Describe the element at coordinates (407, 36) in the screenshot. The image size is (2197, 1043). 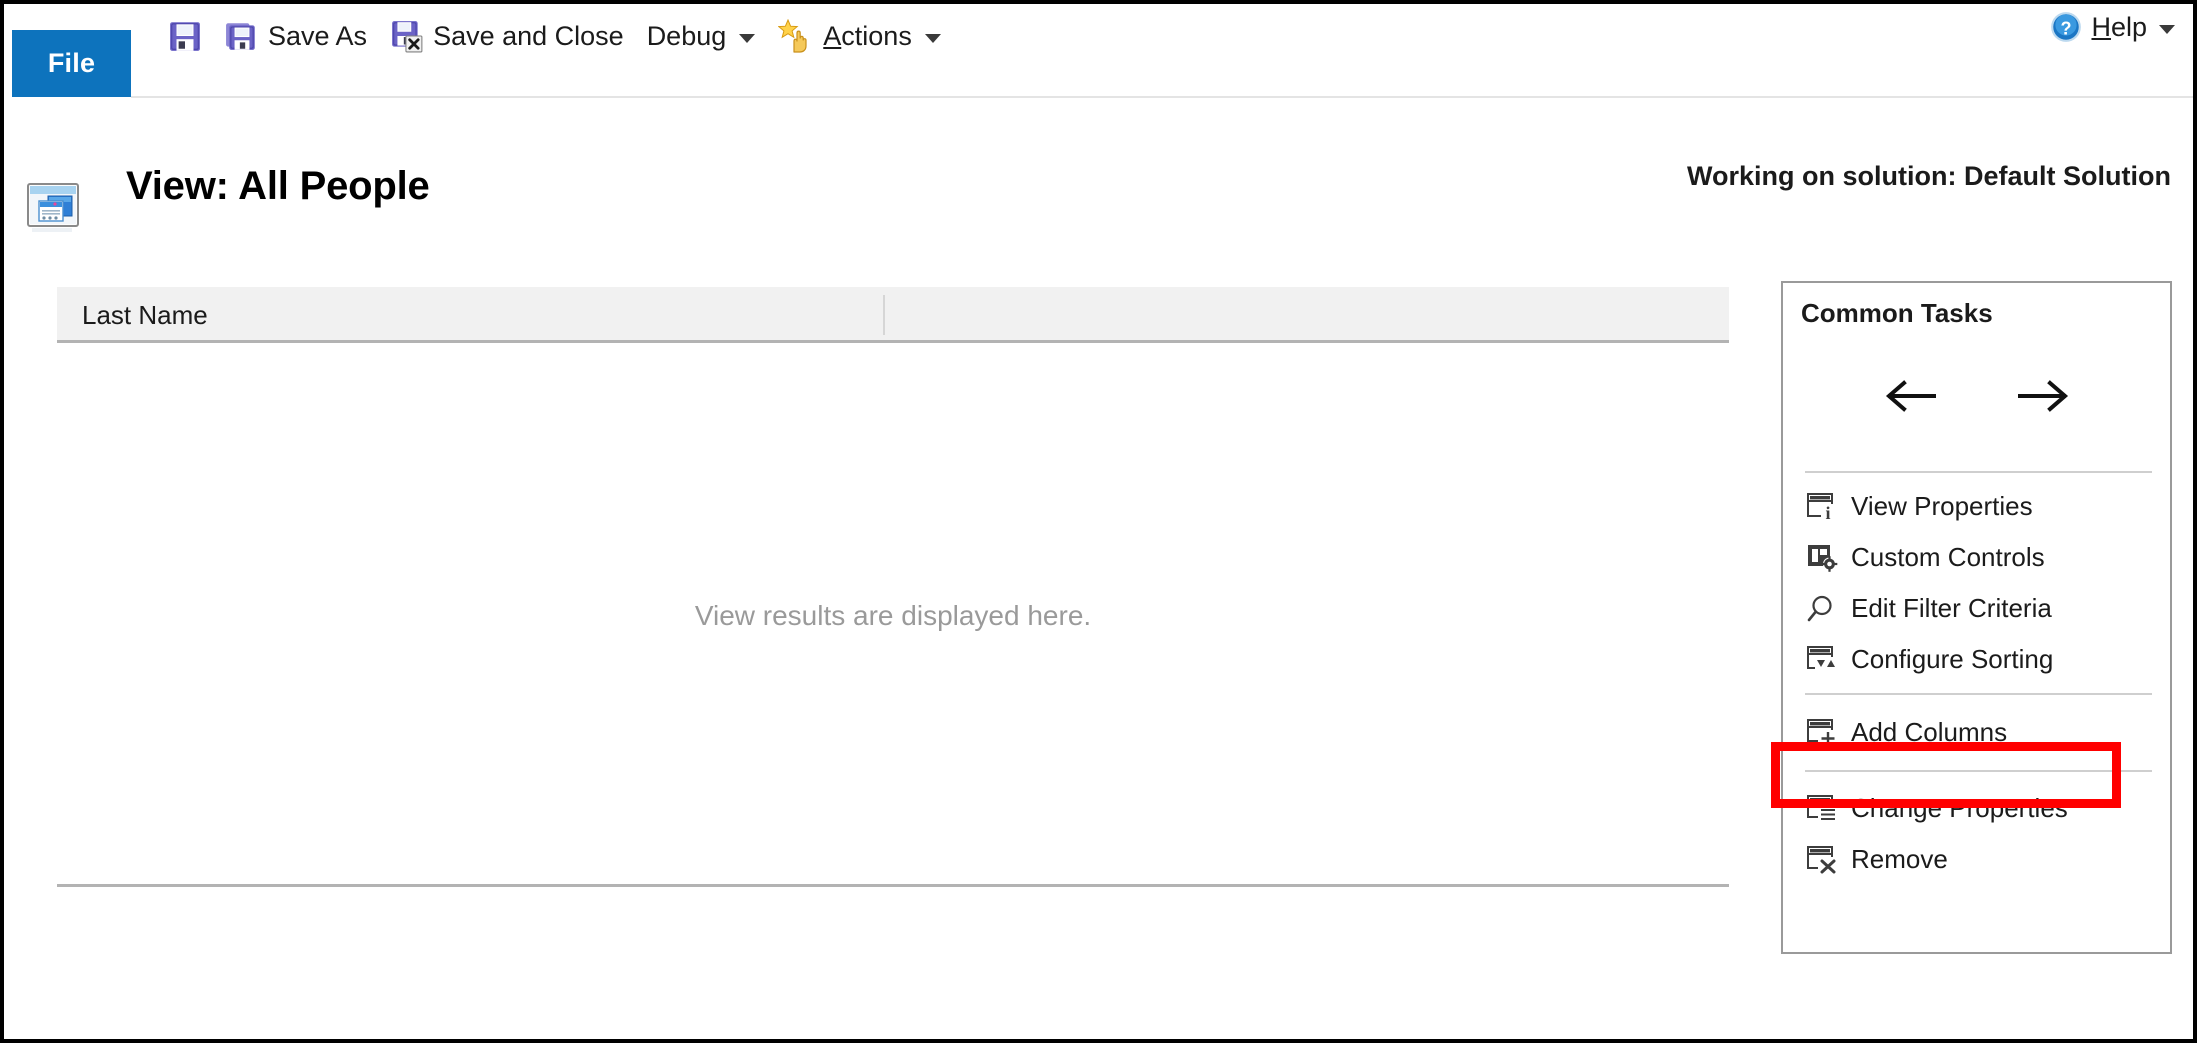
I see `floppy-save-close-icon` at that location.